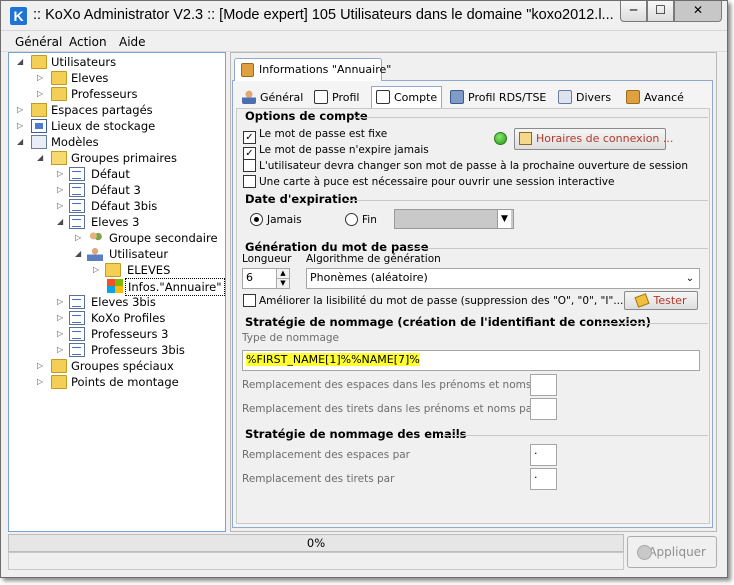  I want to click on close-button: ✕, so click(698, 11).